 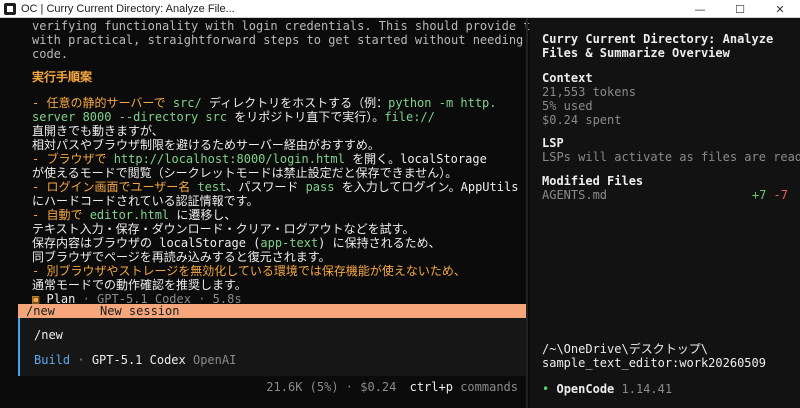 What do you see at coordinates (146, 243) in the screenshot?
I see `step-text: 保存内容はブラウザの localStorage (` at bounding box center [146, 243].